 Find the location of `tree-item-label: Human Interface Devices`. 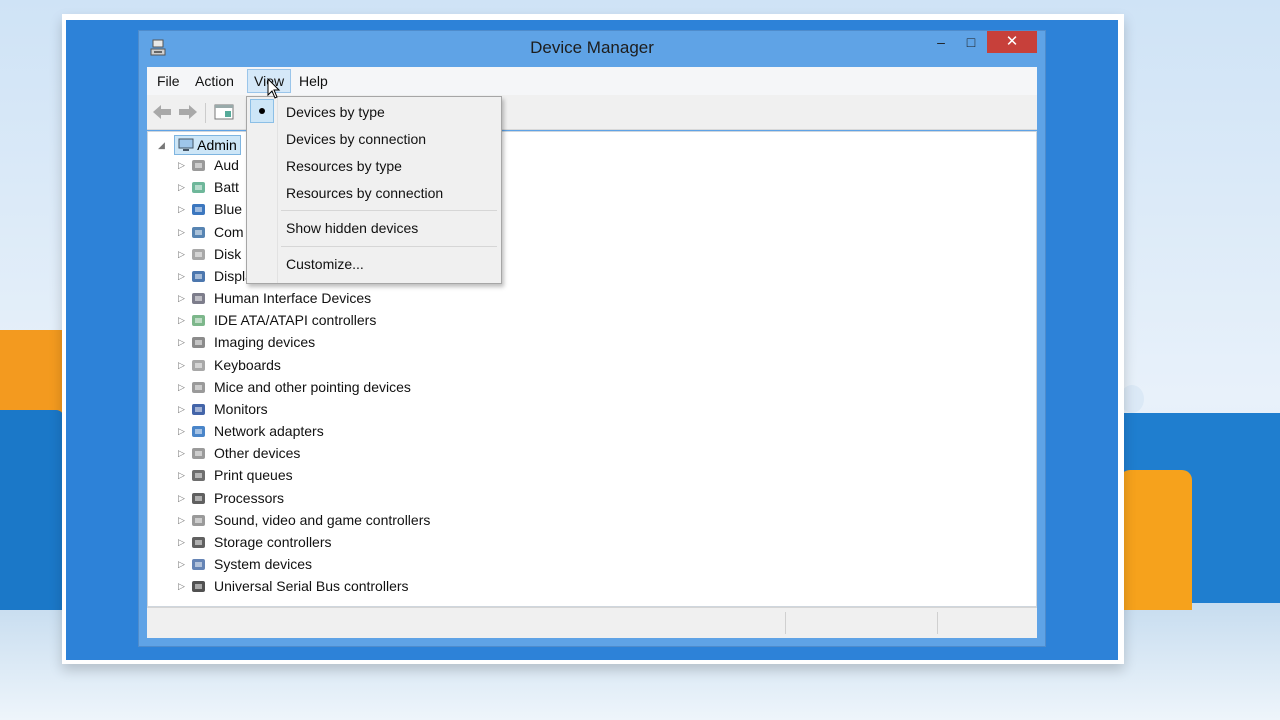

tree-item-label: Human Interface Devices is located at coordinates (293, 298).